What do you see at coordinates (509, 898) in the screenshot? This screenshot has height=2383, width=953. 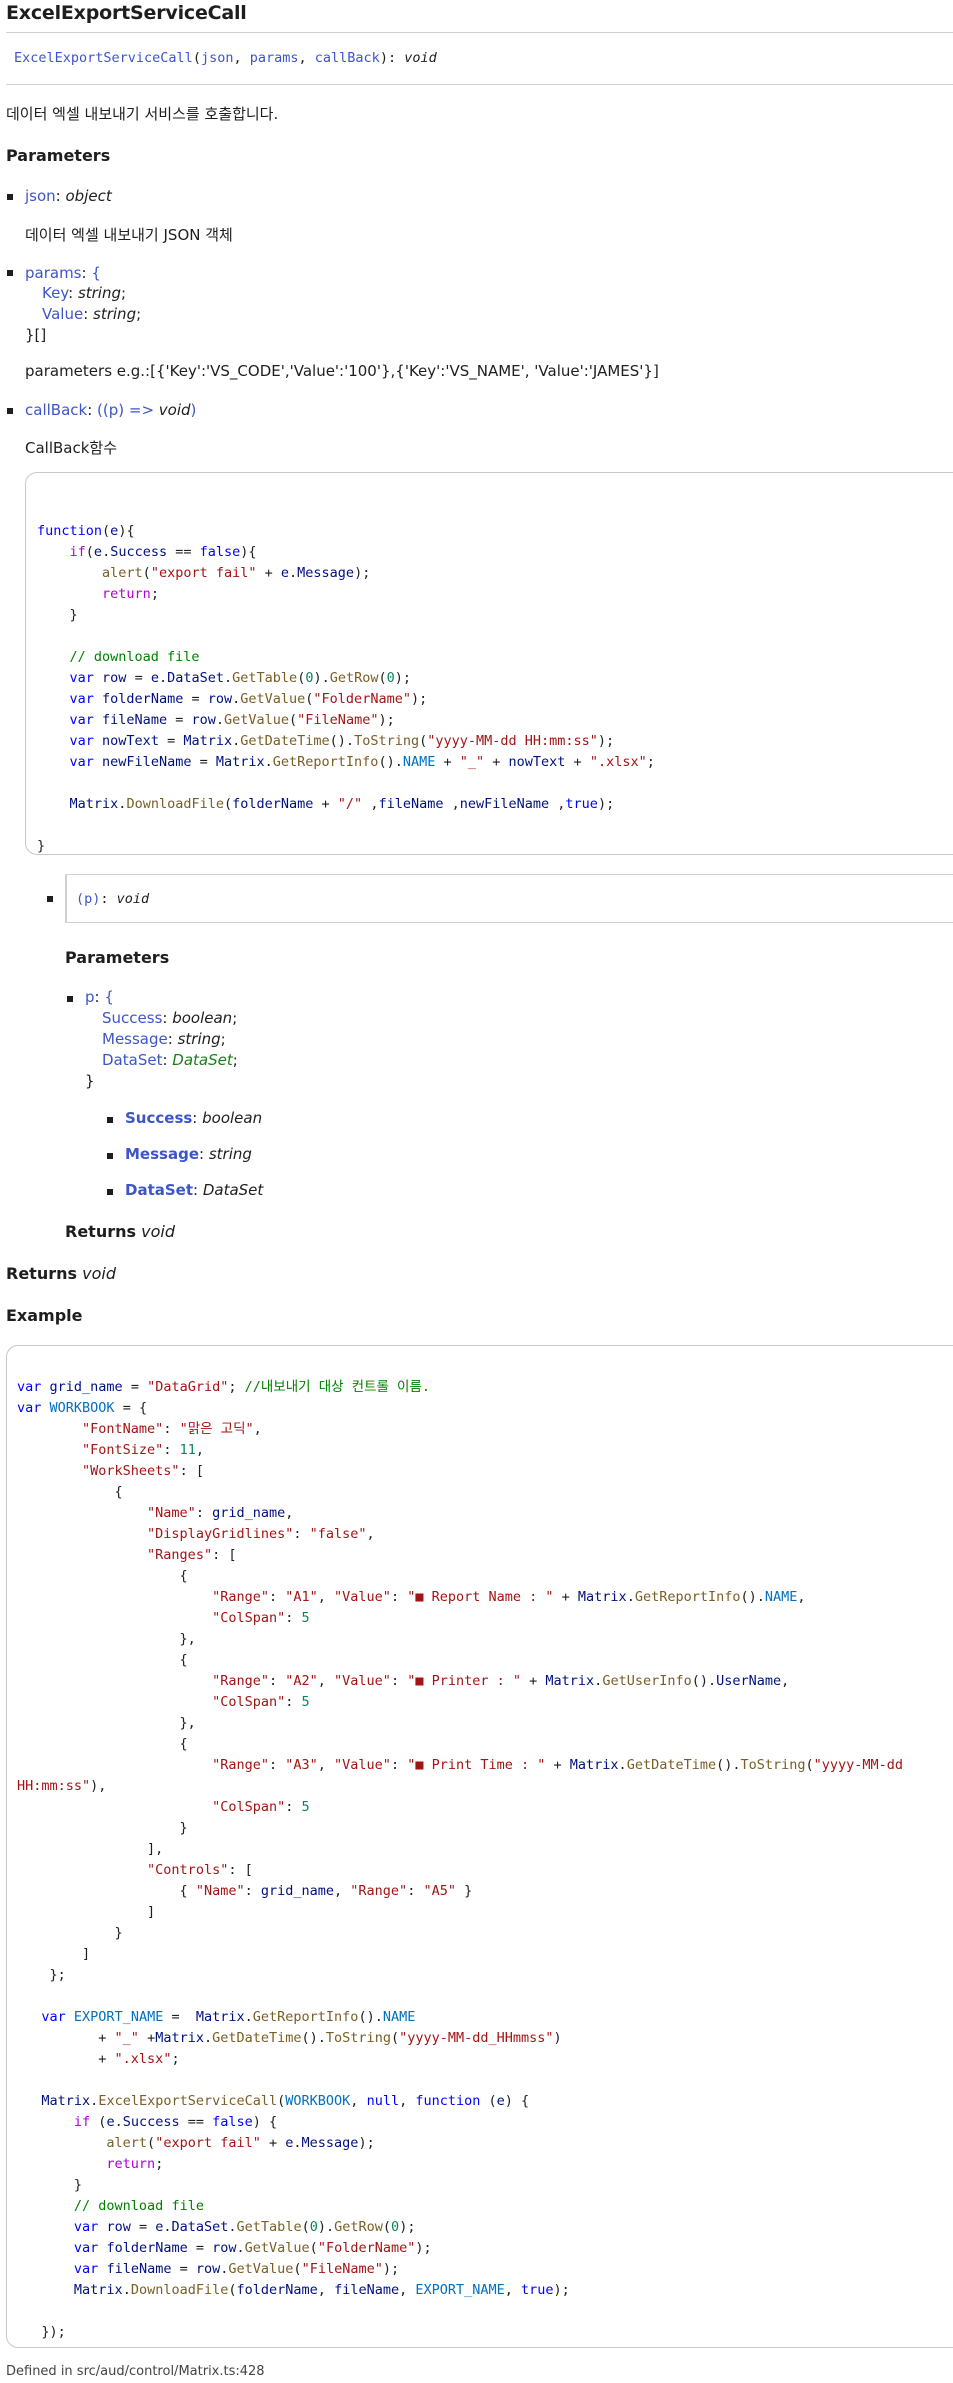 I see `callback-signature: (p): void` at bounding box center [509, 898].